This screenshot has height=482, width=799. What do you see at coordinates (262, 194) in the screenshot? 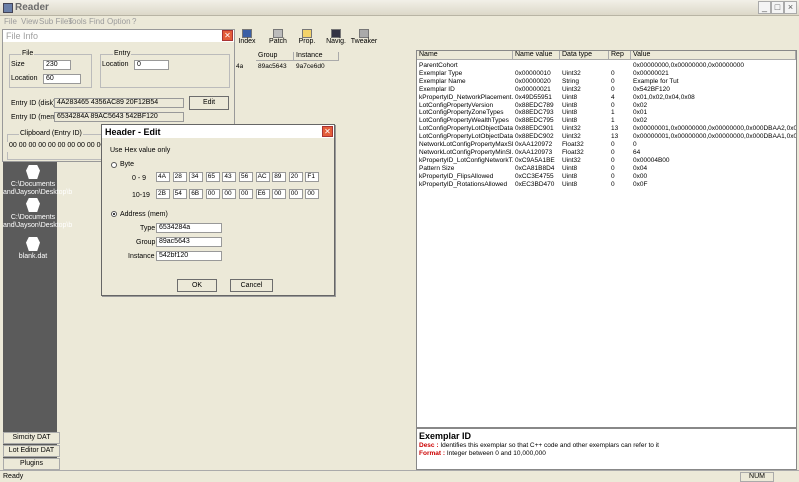
I see `hex-byte-input: E6` at bounding box center [262, 194].